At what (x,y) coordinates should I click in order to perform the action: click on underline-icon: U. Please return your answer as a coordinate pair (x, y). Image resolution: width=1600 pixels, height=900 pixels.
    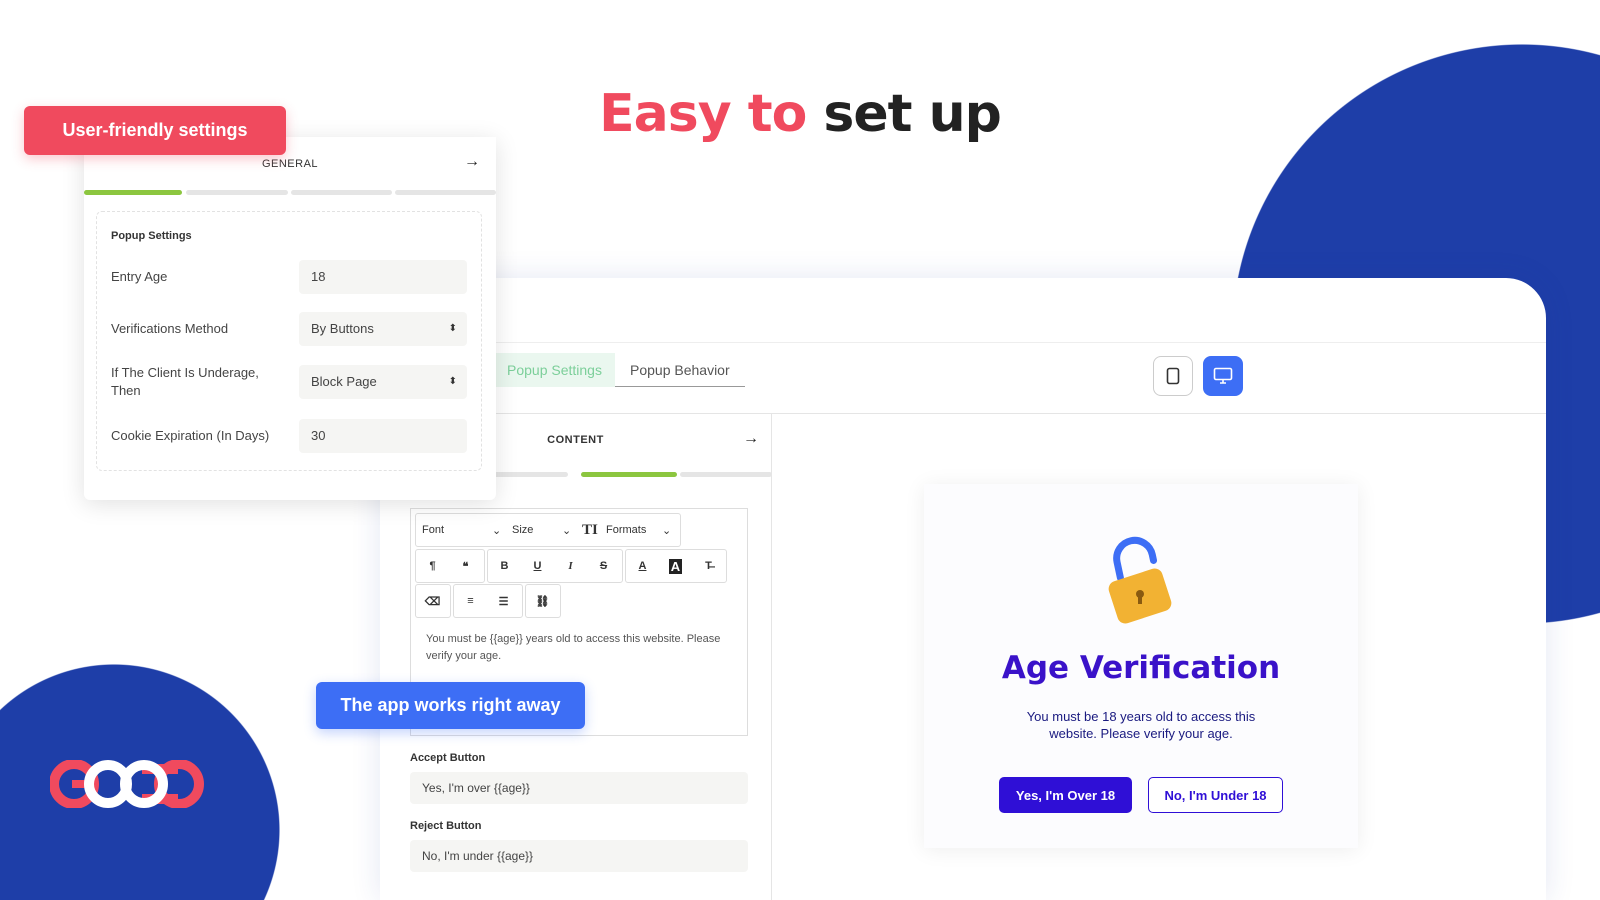
    Looking at the image, I should click on (537, 566).